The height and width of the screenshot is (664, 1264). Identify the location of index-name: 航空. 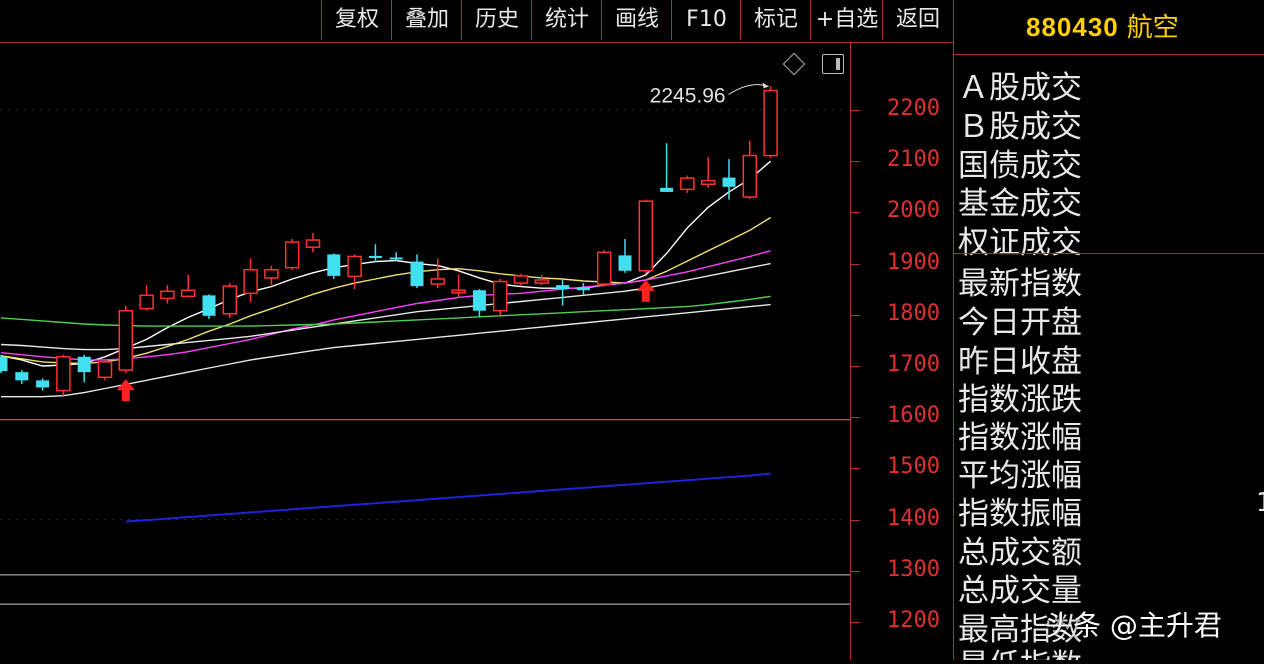
(1152, 28).